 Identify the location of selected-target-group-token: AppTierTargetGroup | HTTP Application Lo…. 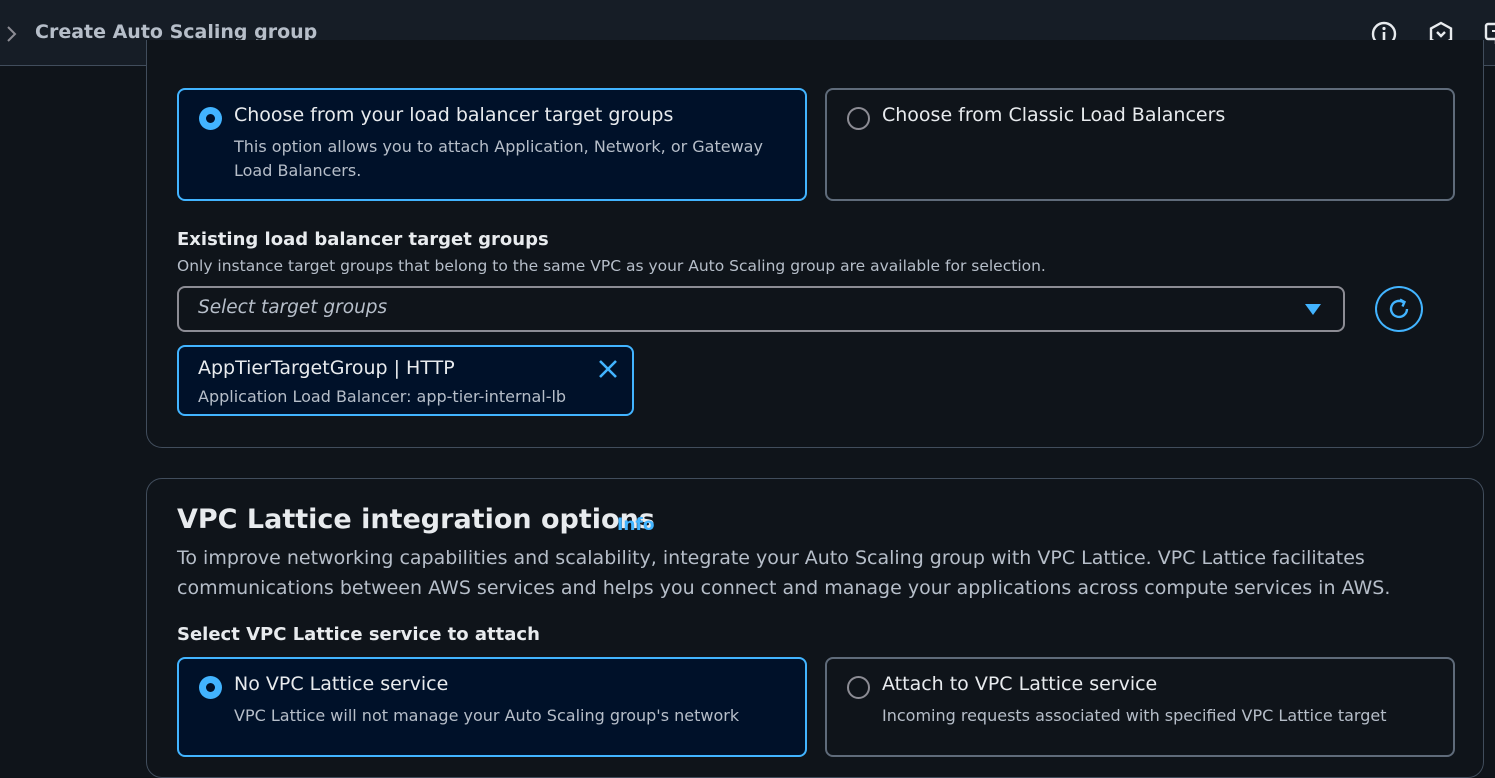
(405, 380).